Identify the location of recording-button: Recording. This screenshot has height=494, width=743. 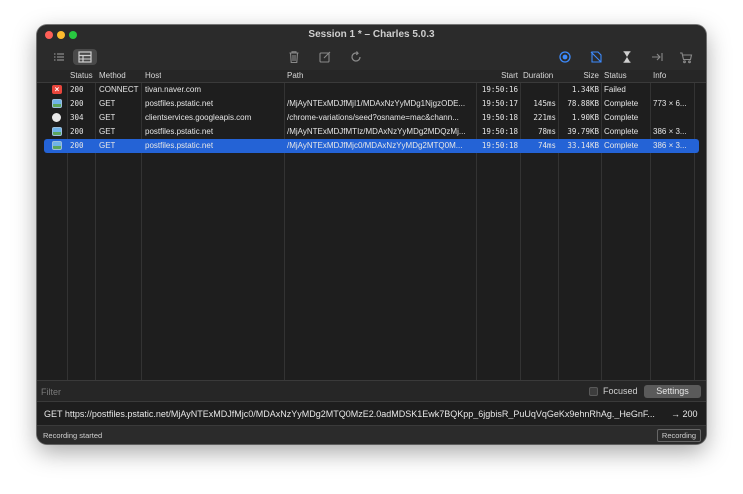
(679, 435).